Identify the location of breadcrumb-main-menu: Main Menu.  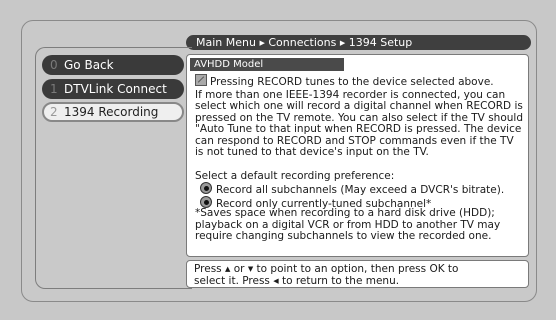
(226, 42).